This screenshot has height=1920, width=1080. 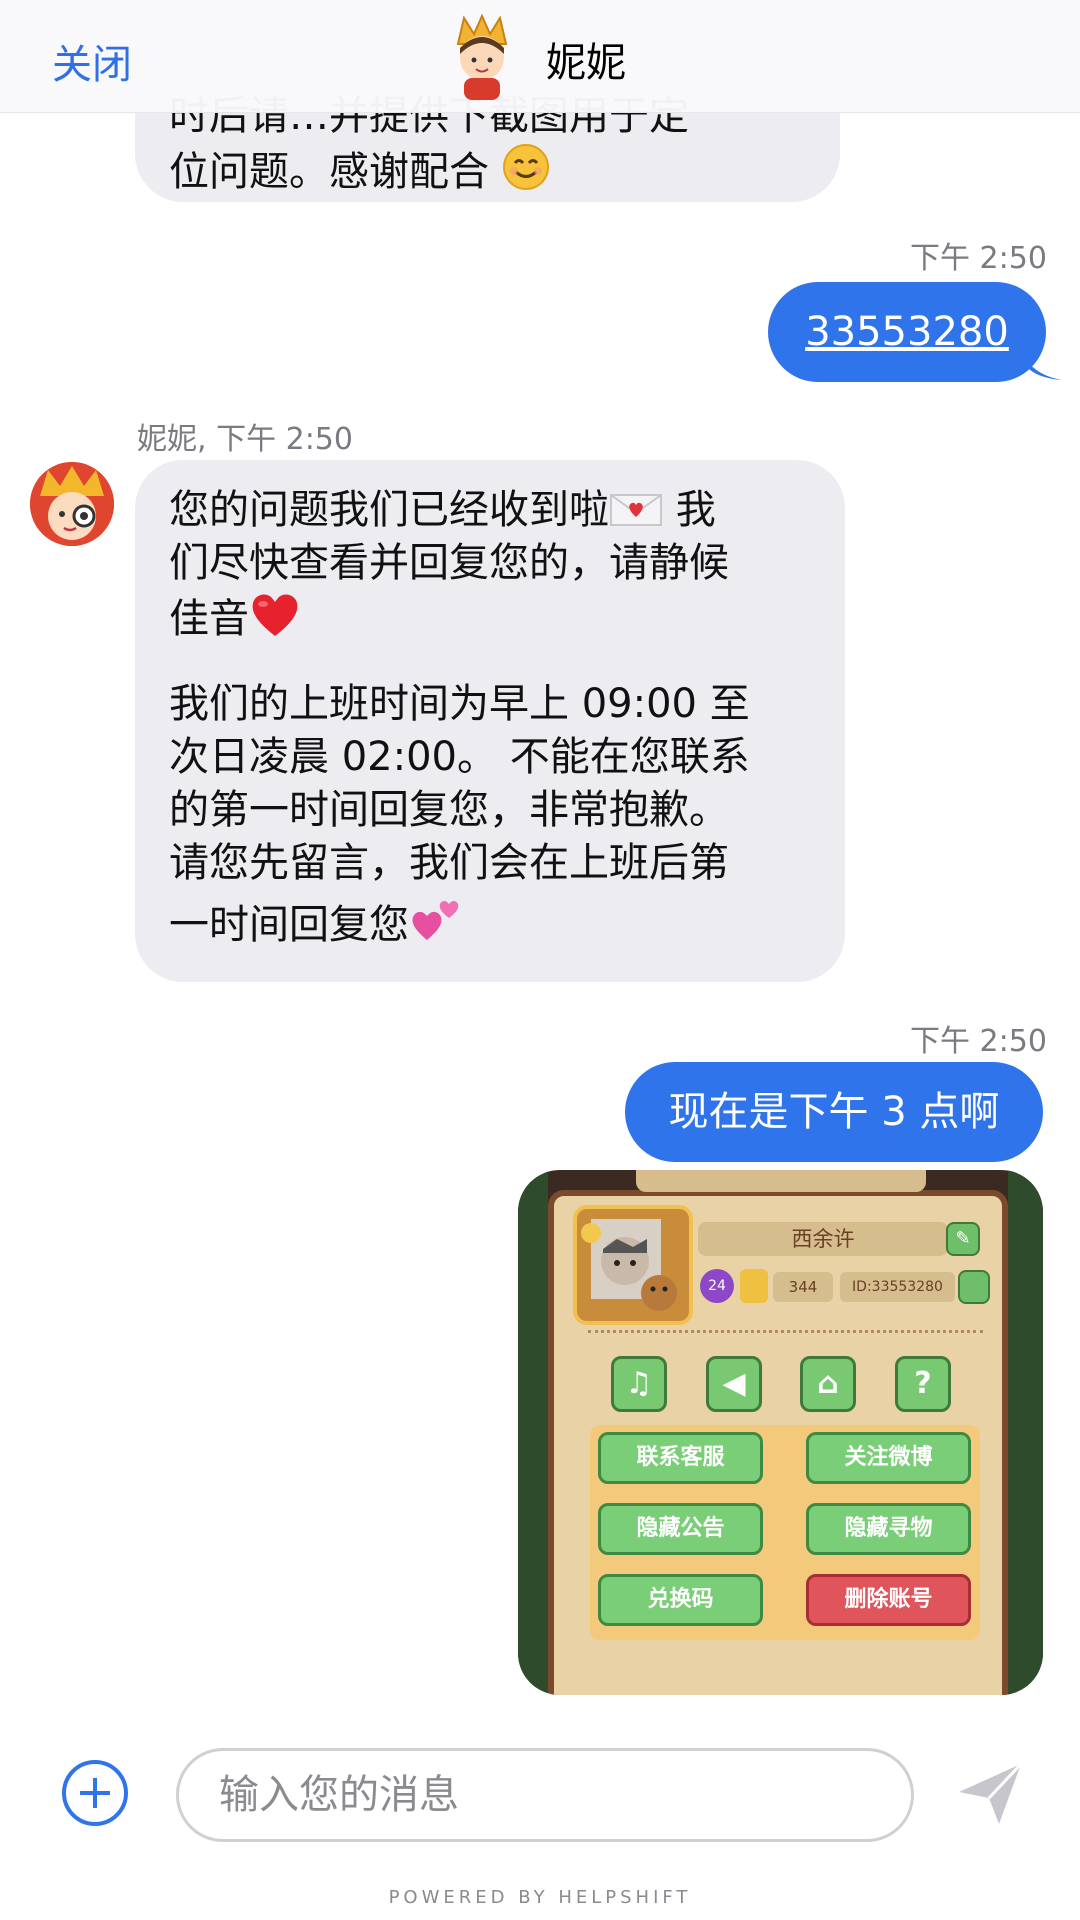 What do you see at coordinates (435, 920) in the screenshot?
I see `two-hearts-emoji-icon` at bounding box center [435, 920].